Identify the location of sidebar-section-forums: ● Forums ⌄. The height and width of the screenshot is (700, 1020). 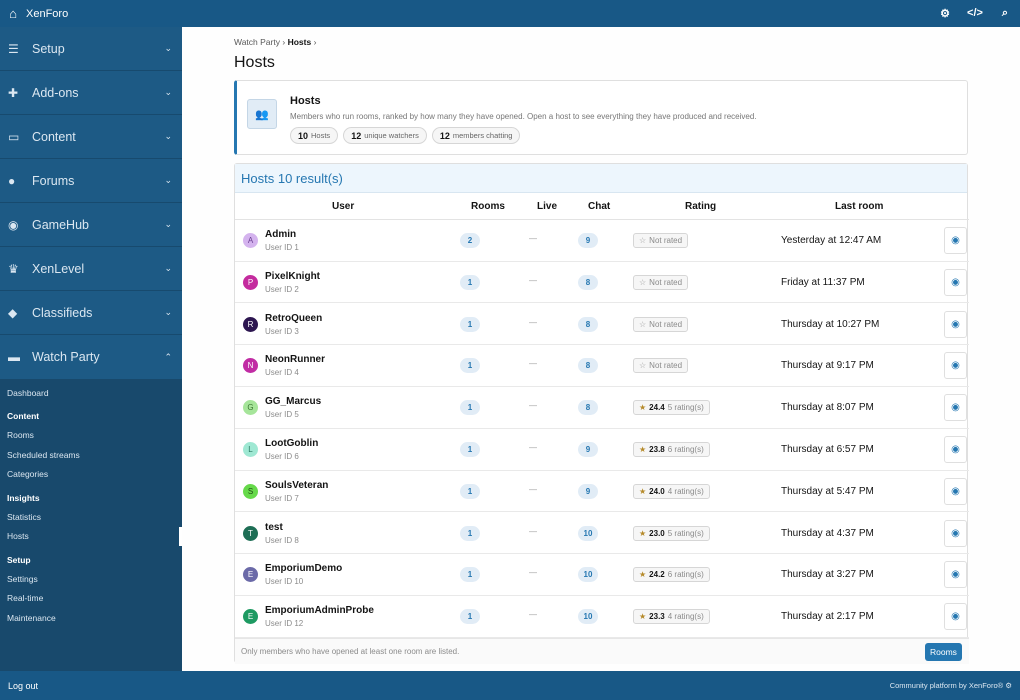
(91, 181).